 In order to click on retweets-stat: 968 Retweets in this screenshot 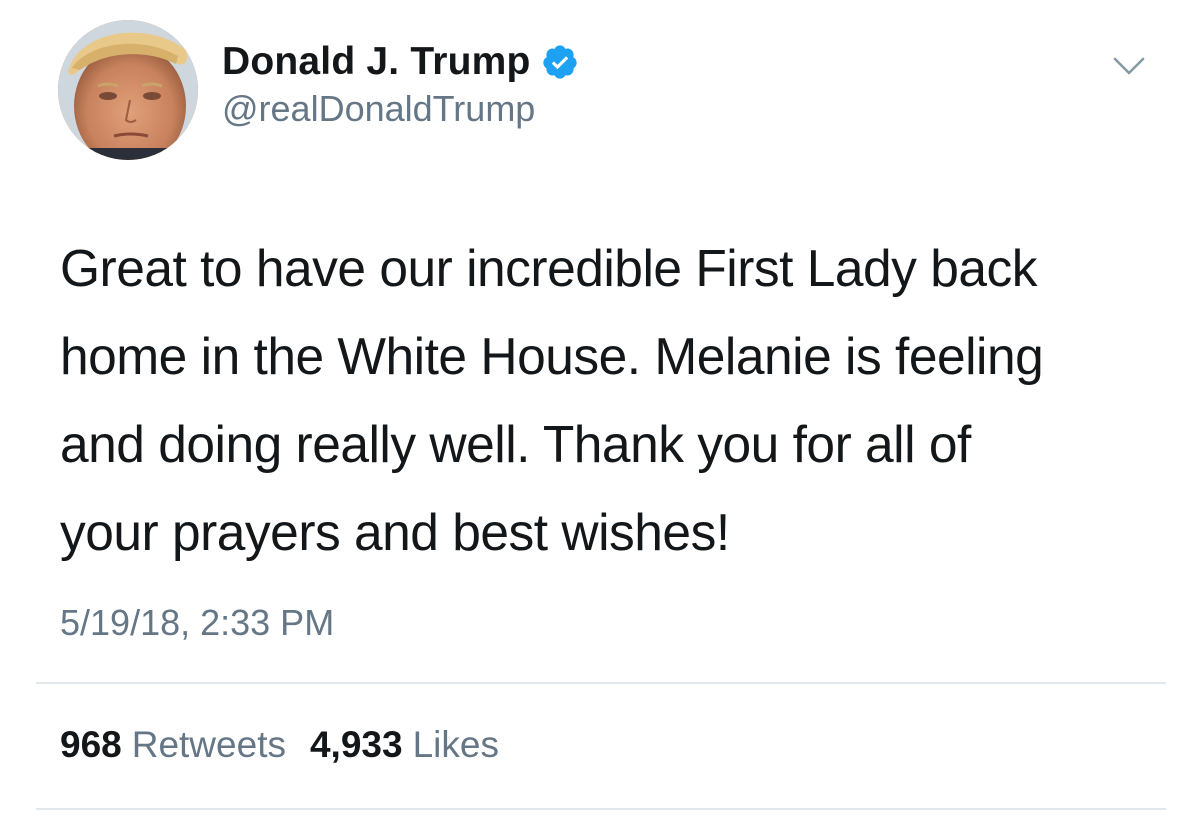, I will do `click(173, 745)`.